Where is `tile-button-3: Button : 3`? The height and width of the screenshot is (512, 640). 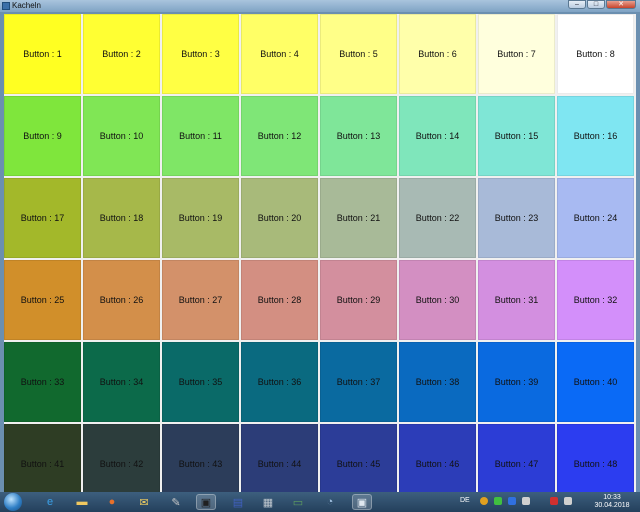 tile-button-3: Button : 3 is located at coordinates (200, 54).